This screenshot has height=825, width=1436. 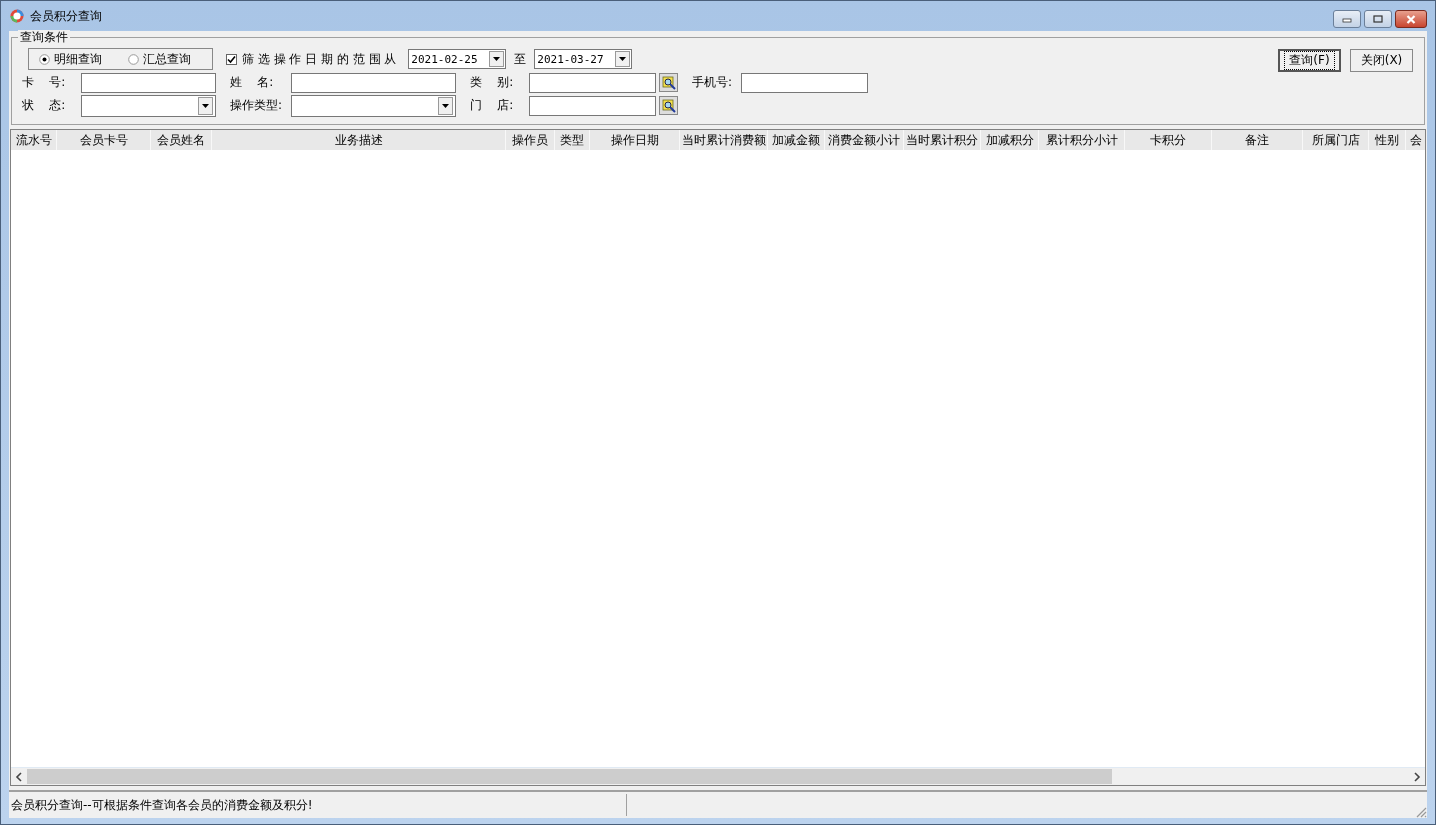 I want to click on date-from-picker: 2021-02-25, so click(x=457, y=59).